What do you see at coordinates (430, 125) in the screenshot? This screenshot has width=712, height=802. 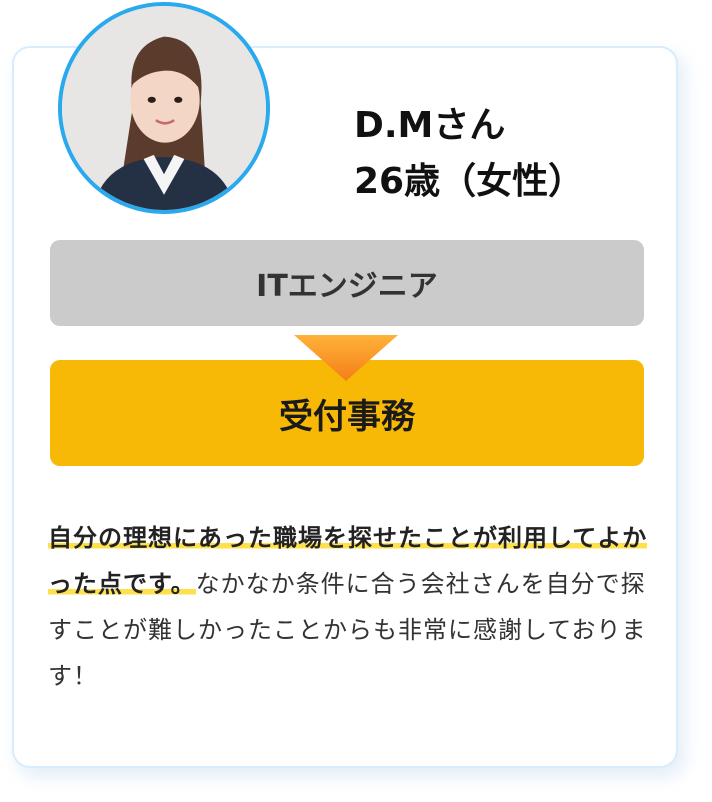 I see `person-name: D.Mさん` at bounding box center [430, 125].